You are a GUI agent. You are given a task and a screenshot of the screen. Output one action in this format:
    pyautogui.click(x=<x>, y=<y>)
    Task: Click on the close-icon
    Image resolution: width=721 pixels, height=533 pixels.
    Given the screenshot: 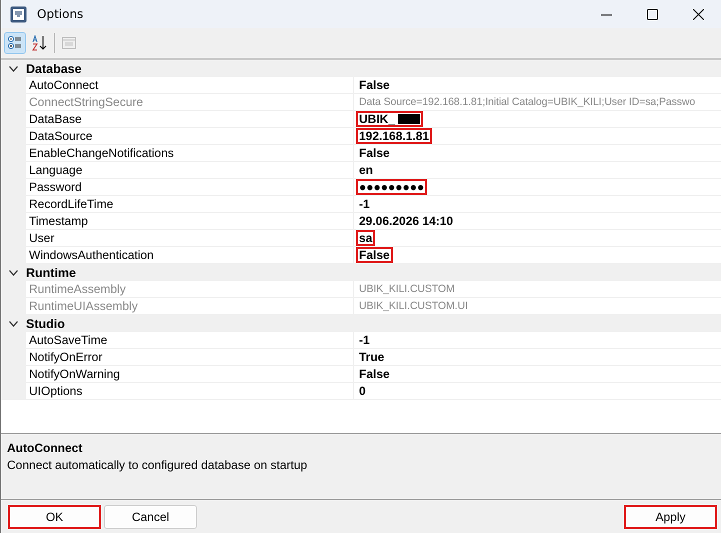 What is the action you would take?
    pyautogui.click(x=698, y=14)
    